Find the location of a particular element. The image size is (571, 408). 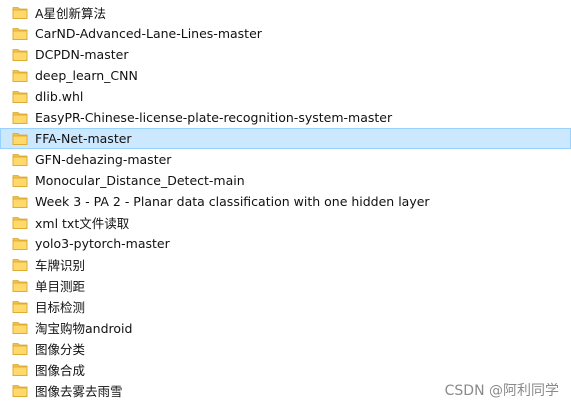

watermark: CSDN @阿利同学 is located at coordinates (501, 391).